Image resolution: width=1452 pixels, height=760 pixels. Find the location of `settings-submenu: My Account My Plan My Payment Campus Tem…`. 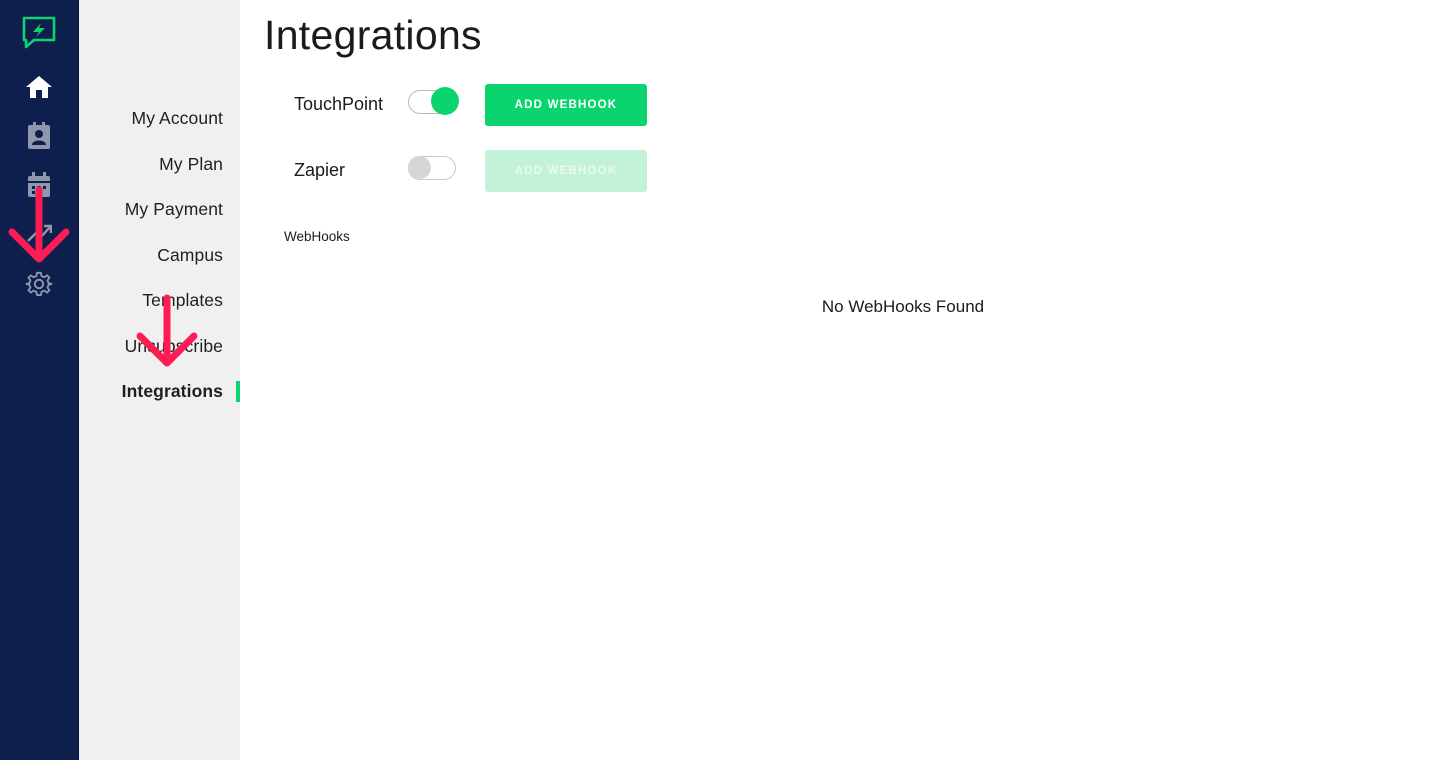

settings-submenu: My Account My Plan My Payment Campus Tem… is located at coordinates (159, 380).